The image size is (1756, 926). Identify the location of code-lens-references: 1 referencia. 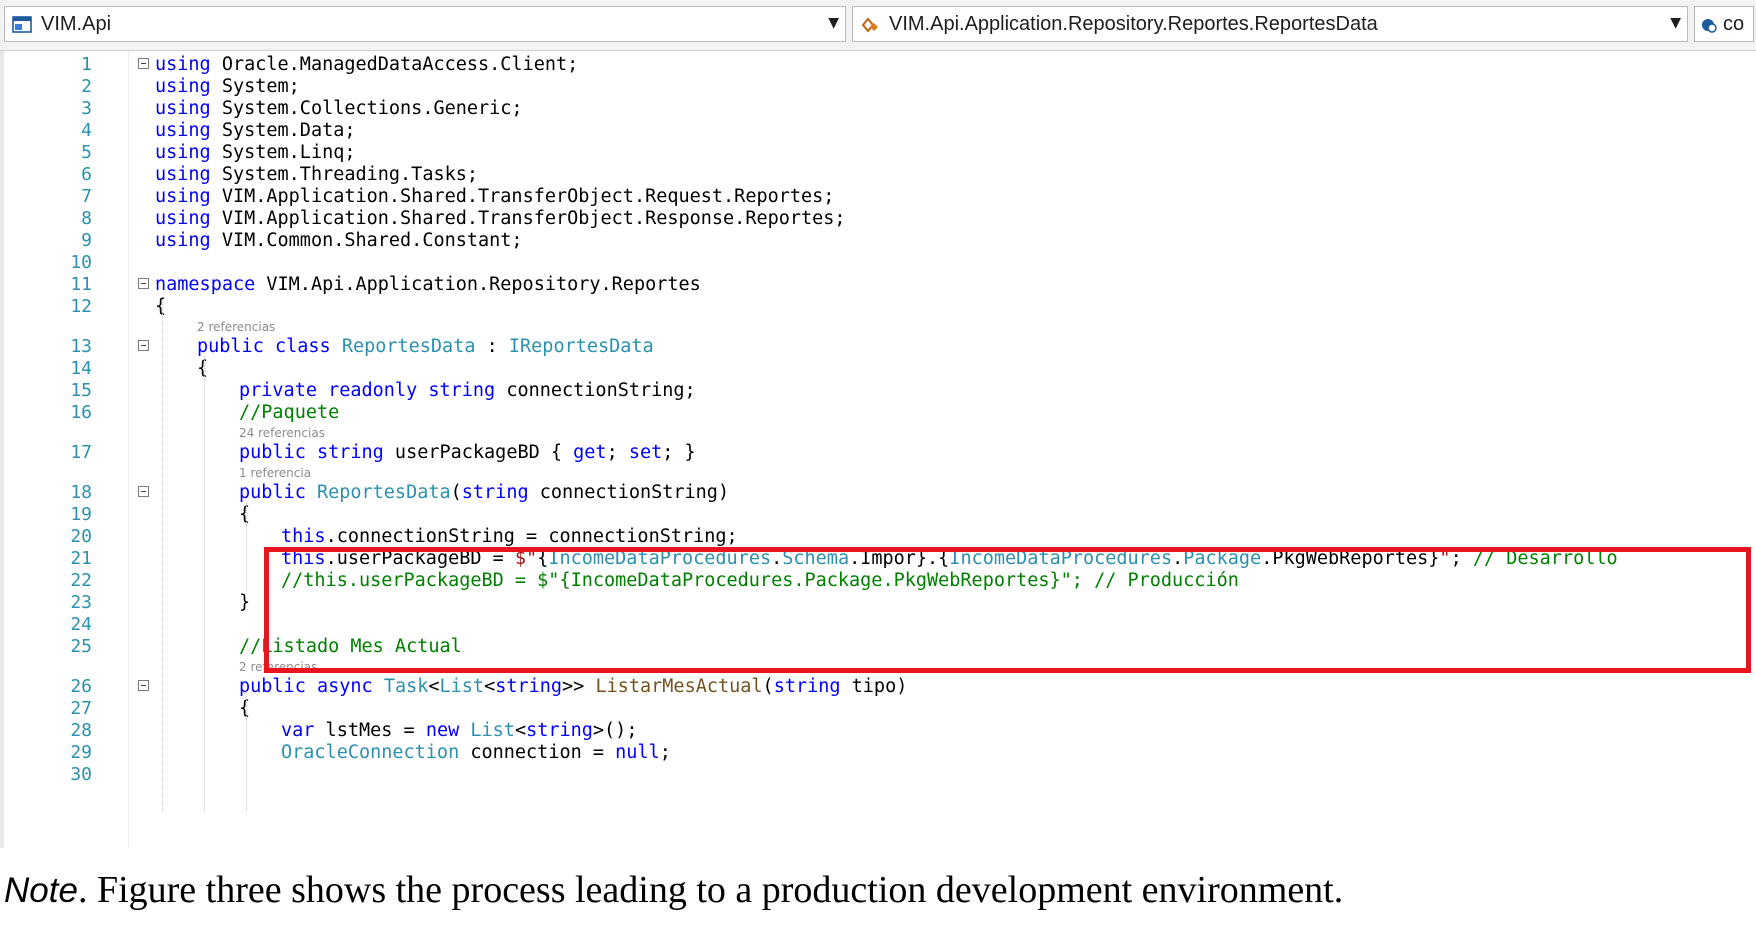
(275, 473).